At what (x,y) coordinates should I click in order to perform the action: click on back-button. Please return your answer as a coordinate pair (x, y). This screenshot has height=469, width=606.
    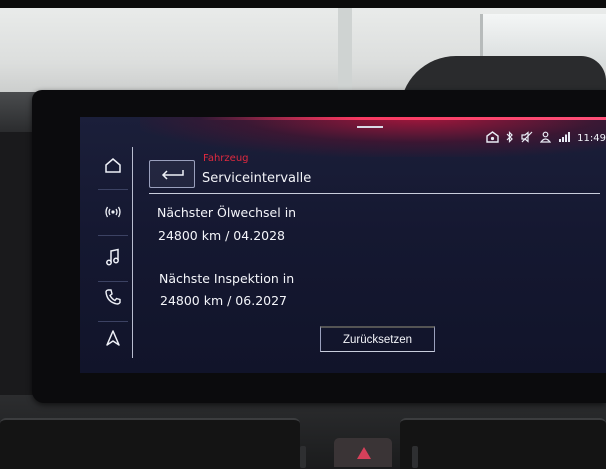
    Looking at the image, I should click on (172, 174).